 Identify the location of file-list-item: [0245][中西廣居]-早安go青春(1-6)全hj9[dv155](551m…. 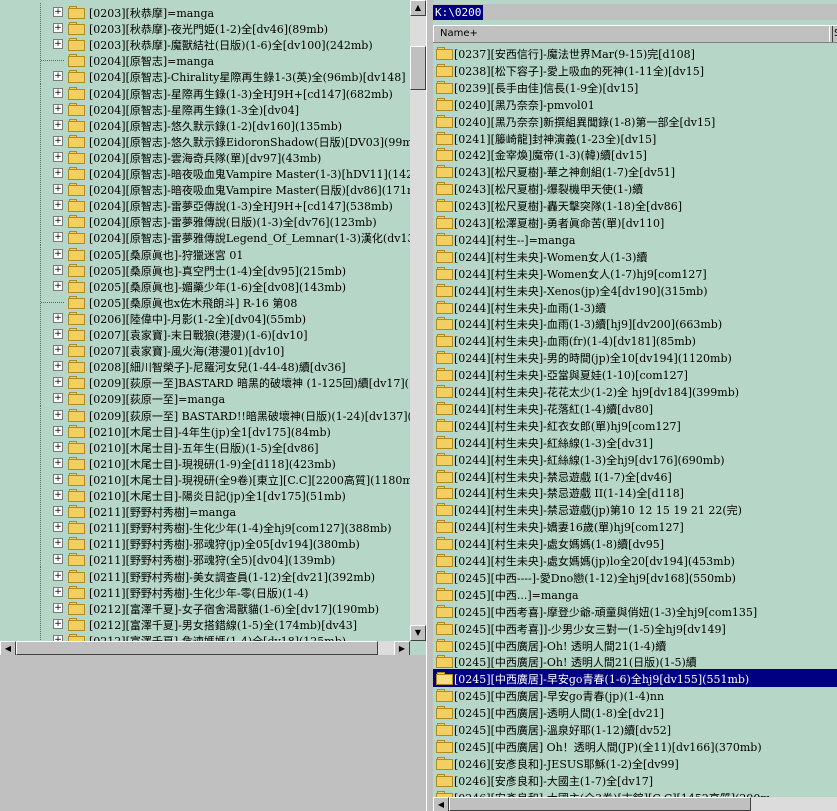
(635, 678).